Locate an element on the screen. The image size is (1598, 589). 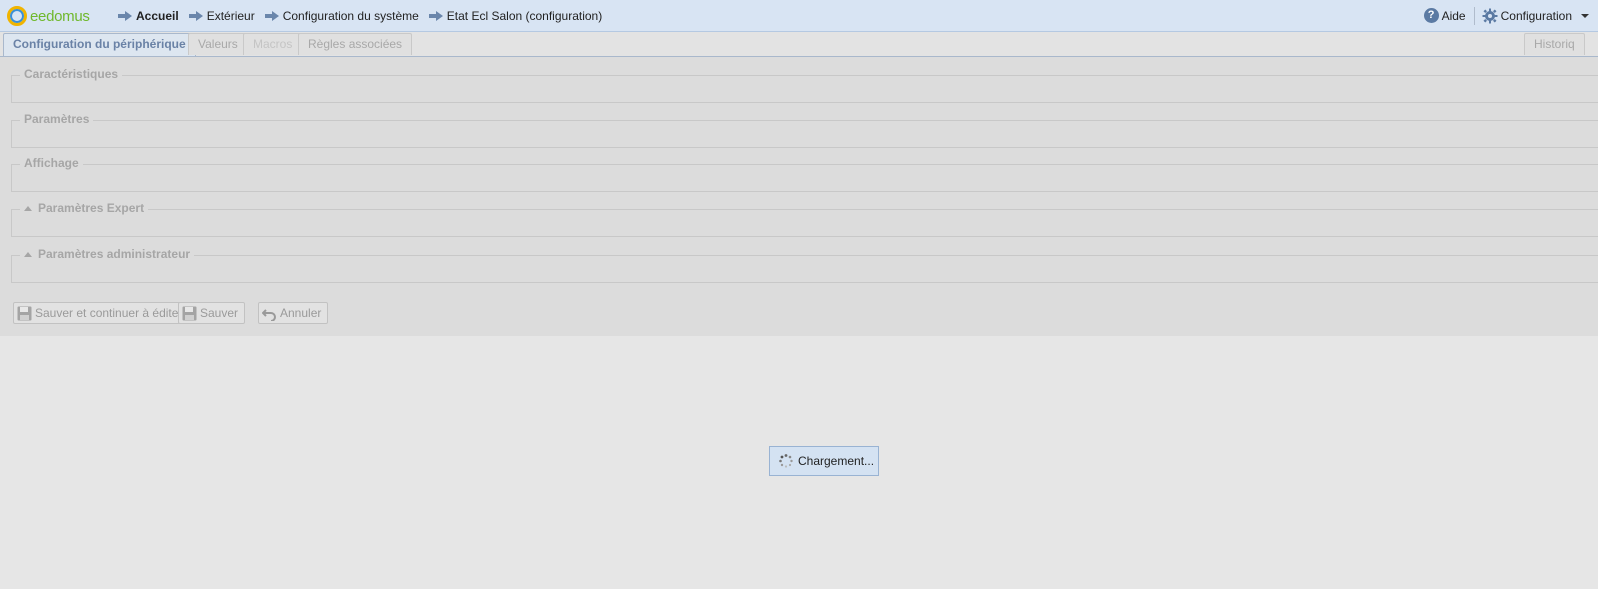
logo-text: eedomus is located at coordinates (60, 16).